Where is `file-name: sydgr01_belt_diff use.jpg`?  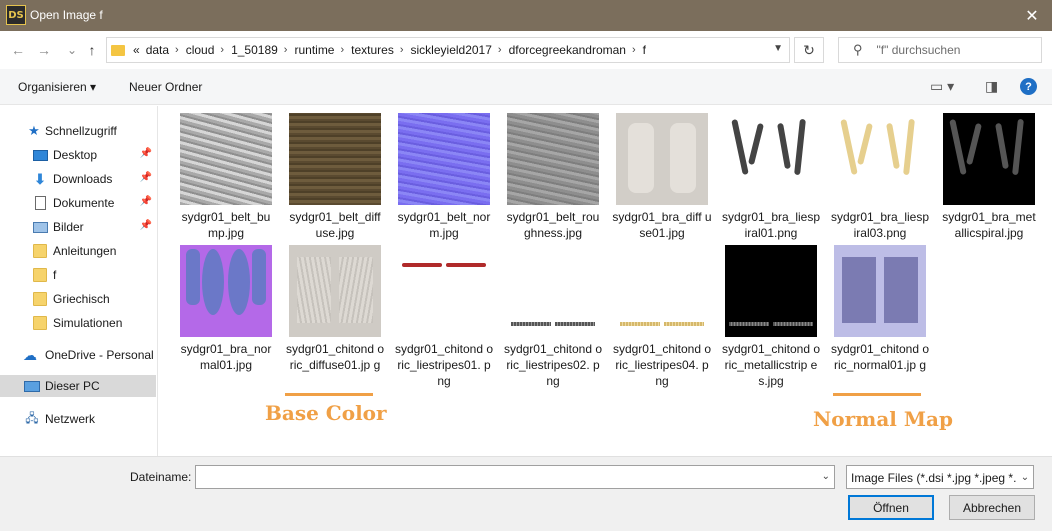 file-name: sydgr01_belt_diff use.jpg is located at coordinates (335, 225).